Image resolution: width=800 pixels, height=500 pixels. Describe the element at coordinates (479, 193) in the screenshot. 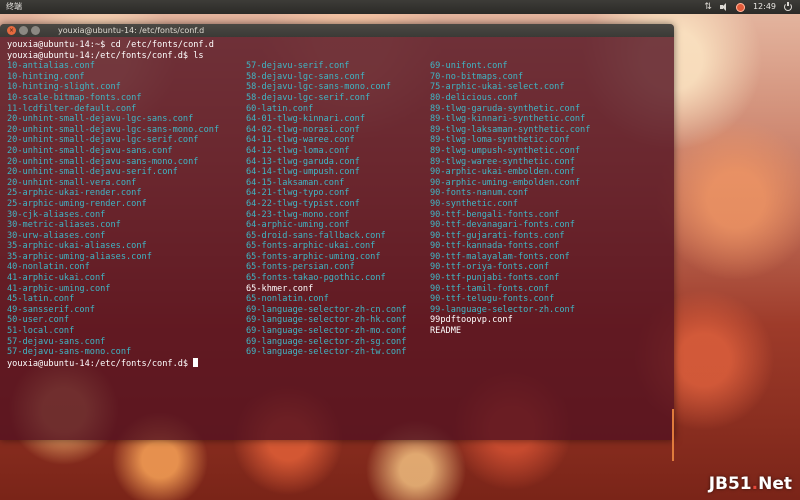

I see `file-entry: 90-fonts-nanum.conf` at that location.